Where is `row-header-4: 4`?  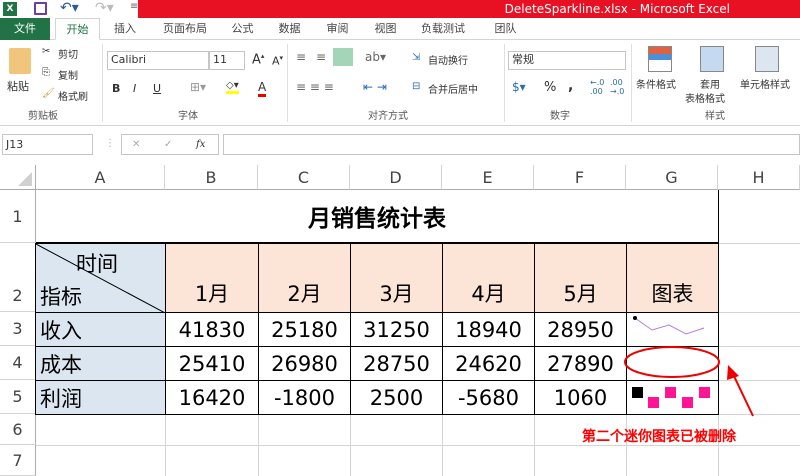 row-header-4: 4 is located at coordinates (18, 363).